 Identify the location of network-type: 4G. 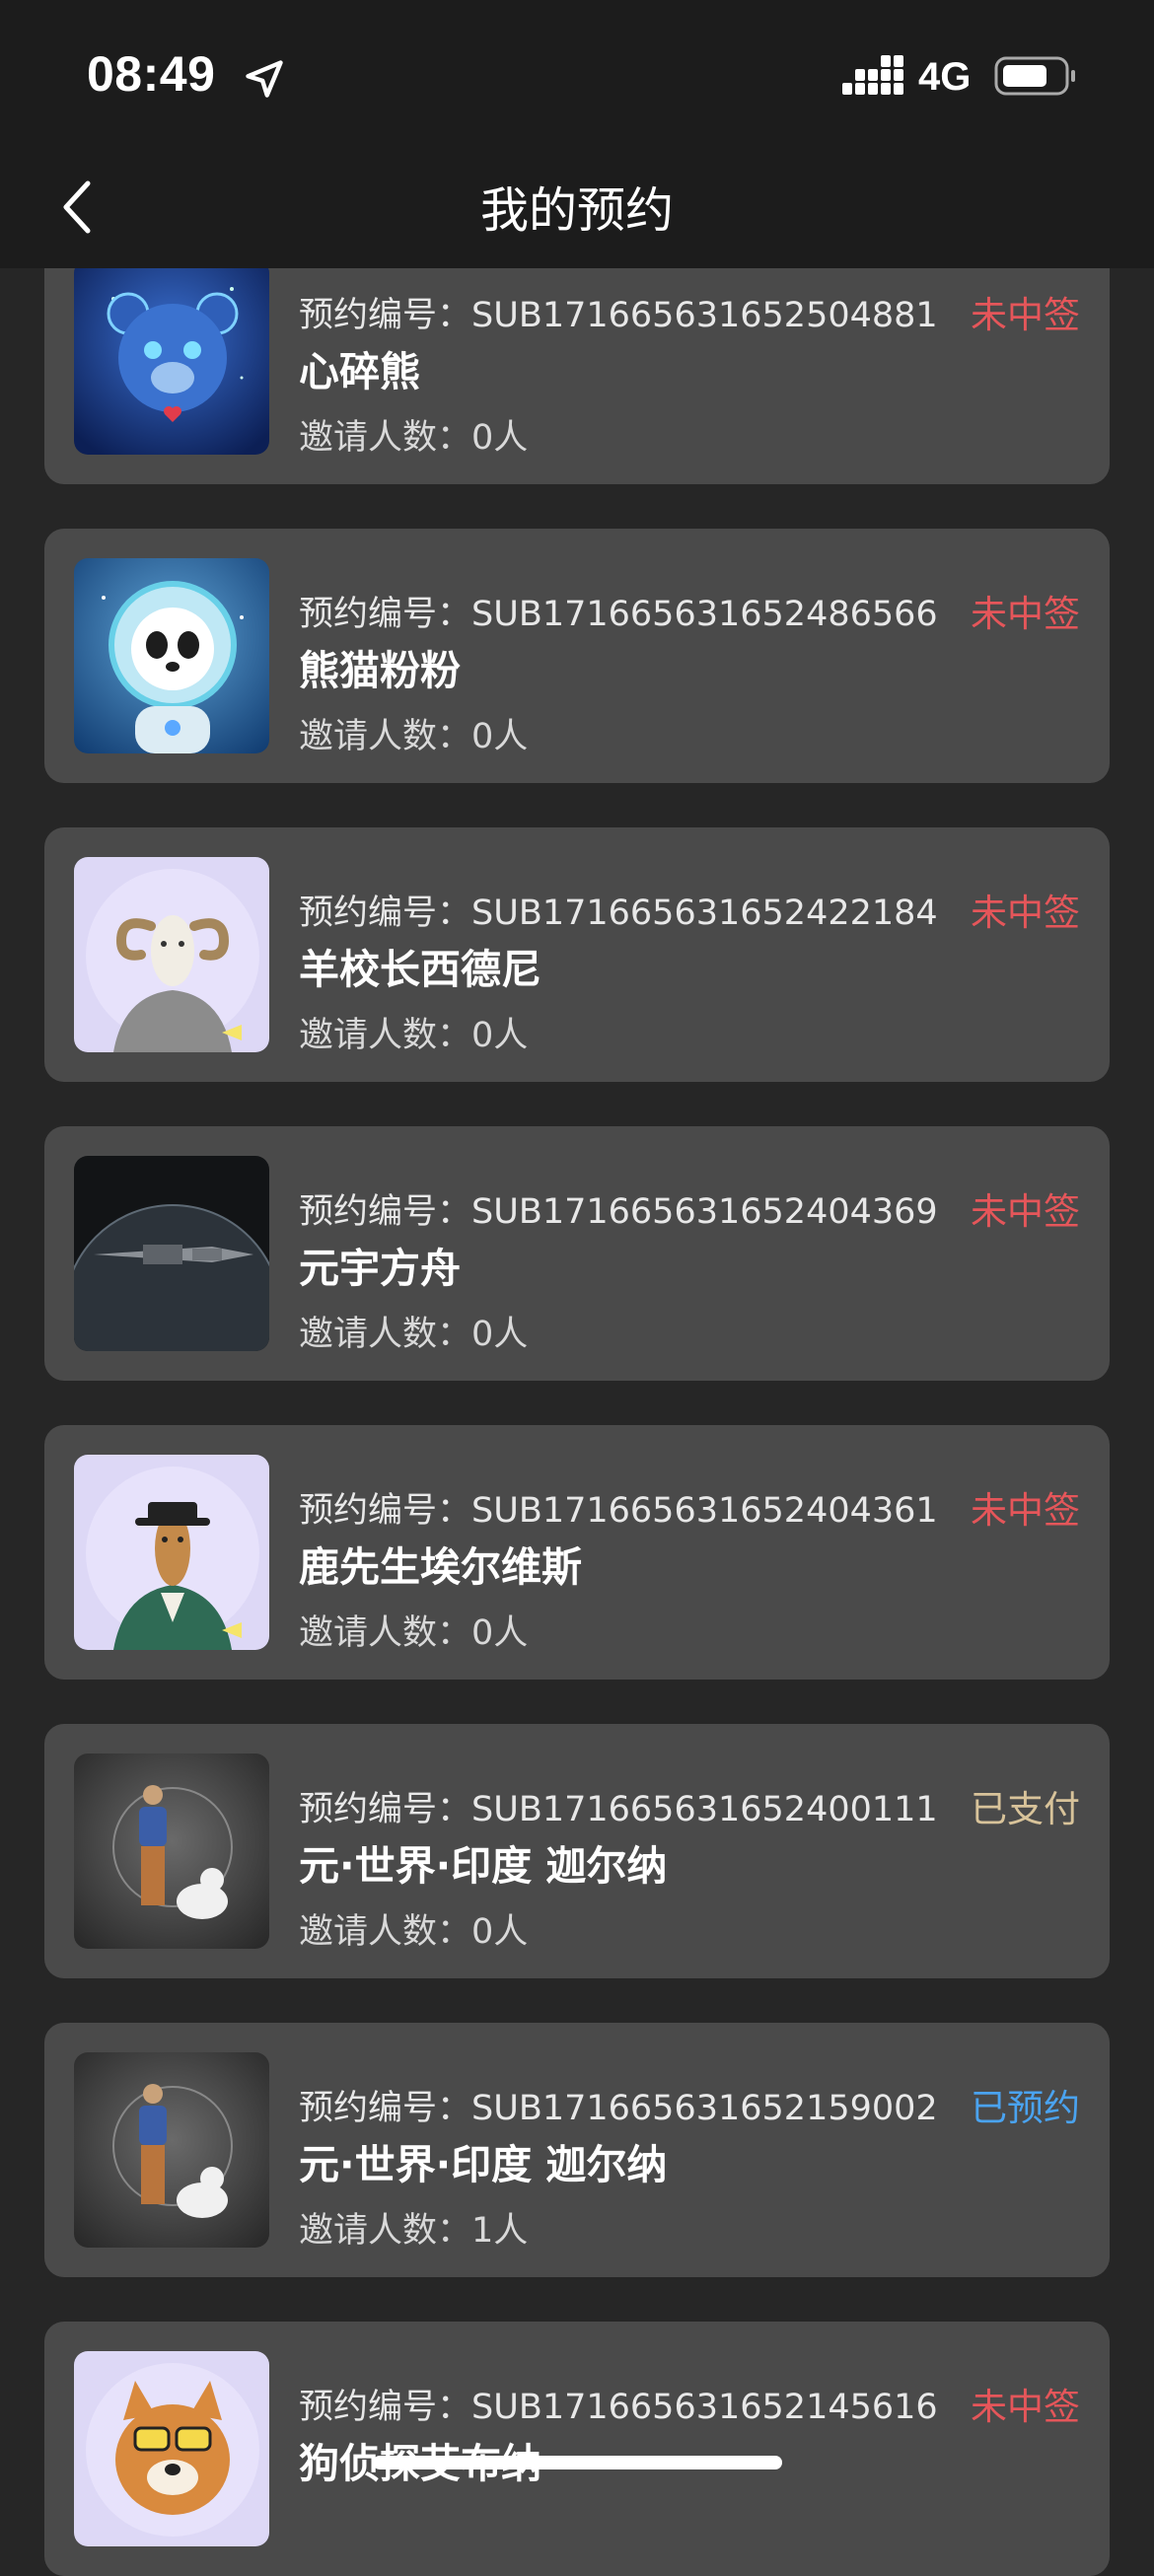
(945, 77).